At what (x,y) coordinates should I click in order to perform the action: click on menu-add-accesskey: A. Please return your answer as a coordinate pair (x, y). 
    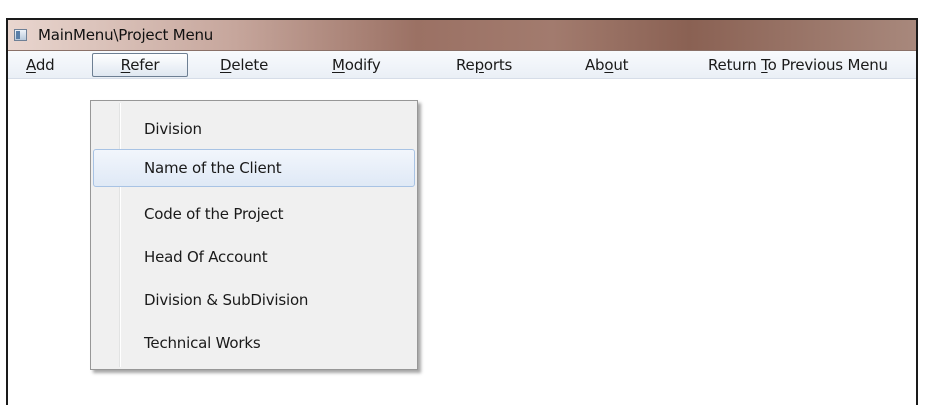
    Looking at the image, I should click on (31, 65).